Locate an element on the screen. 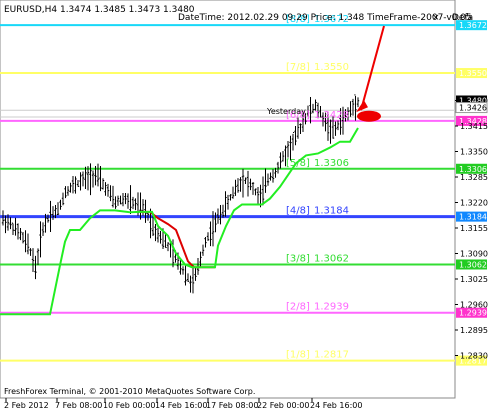 This screenshot has width=489, height=412. price-axis-label: 1.3155 is located at coordinates (474, 228).